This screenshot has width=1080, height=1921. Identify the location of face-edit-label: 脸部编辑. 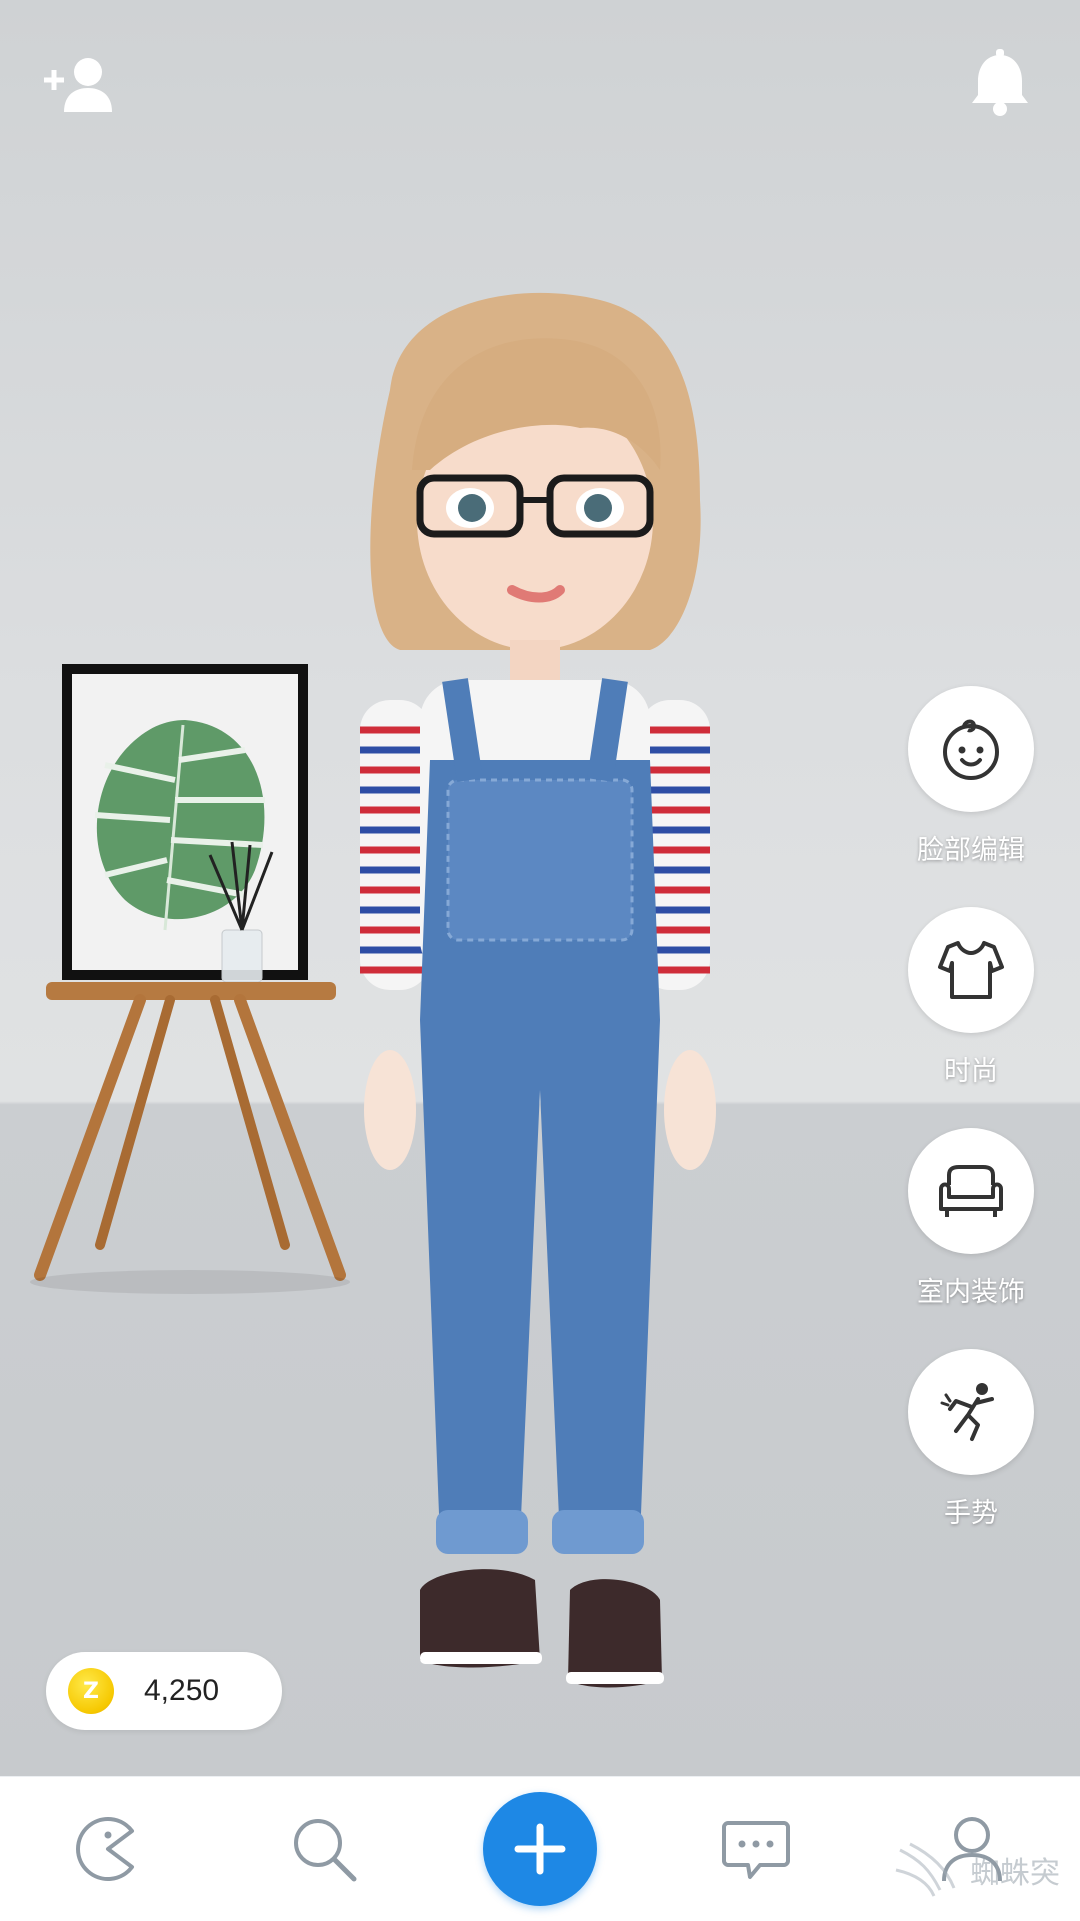
(971, 850).